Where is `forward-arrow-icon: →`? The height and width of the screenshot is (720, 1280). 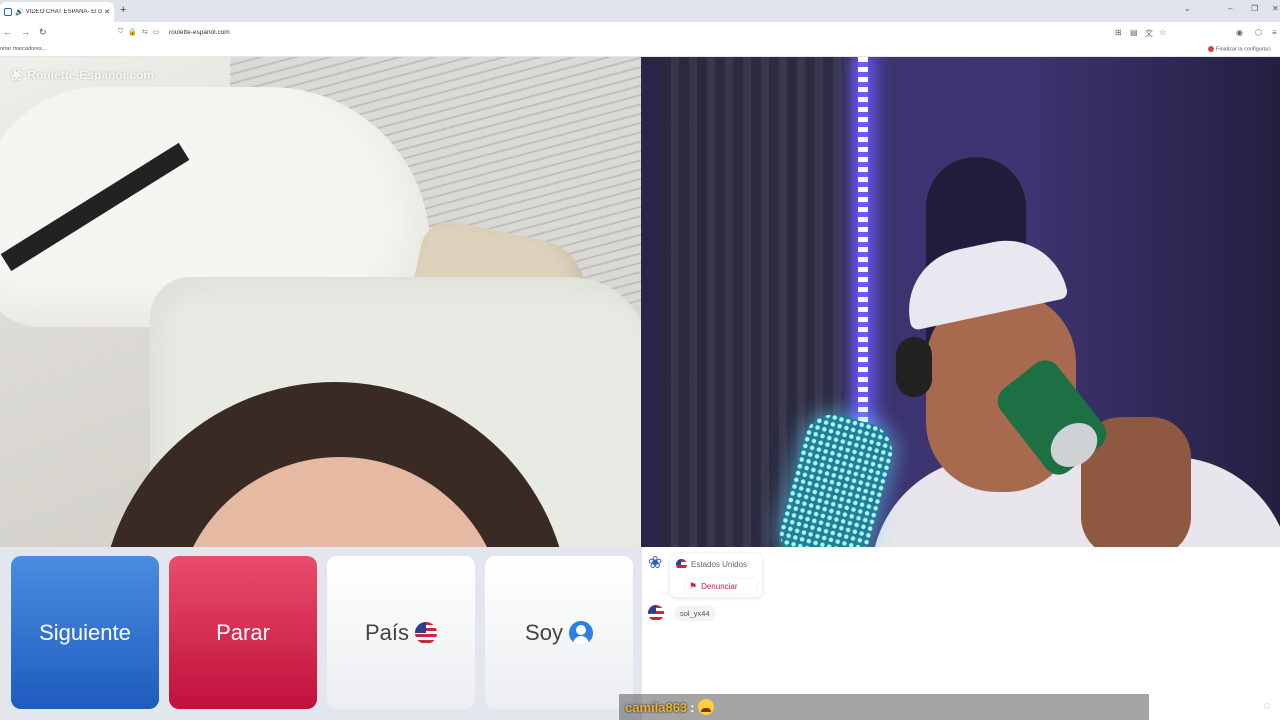 forward-arrow-icon: → is located at coordinates (25, 32).